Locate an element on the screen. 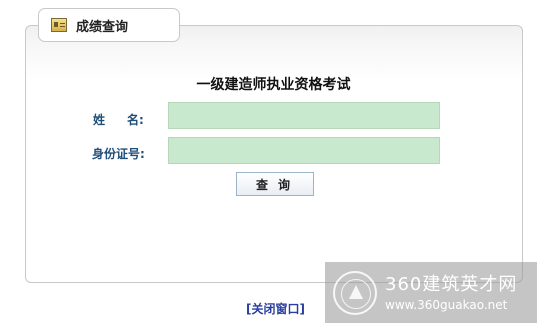 The height and width of the screenshot is (323, 537). id-number-input is located at coordinates (304, 150).